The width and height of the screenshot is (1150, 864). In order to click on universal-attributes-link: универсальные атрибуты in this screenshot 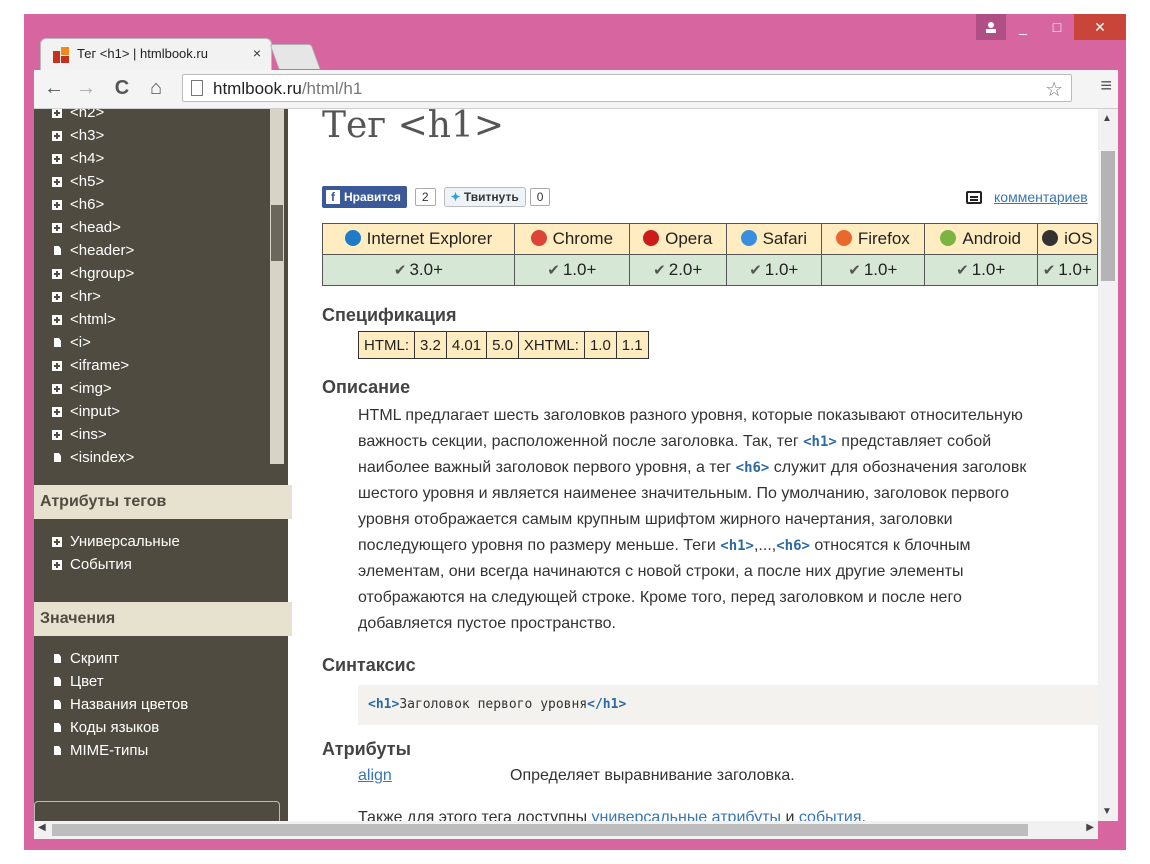, I will do `click(687, 815)`.